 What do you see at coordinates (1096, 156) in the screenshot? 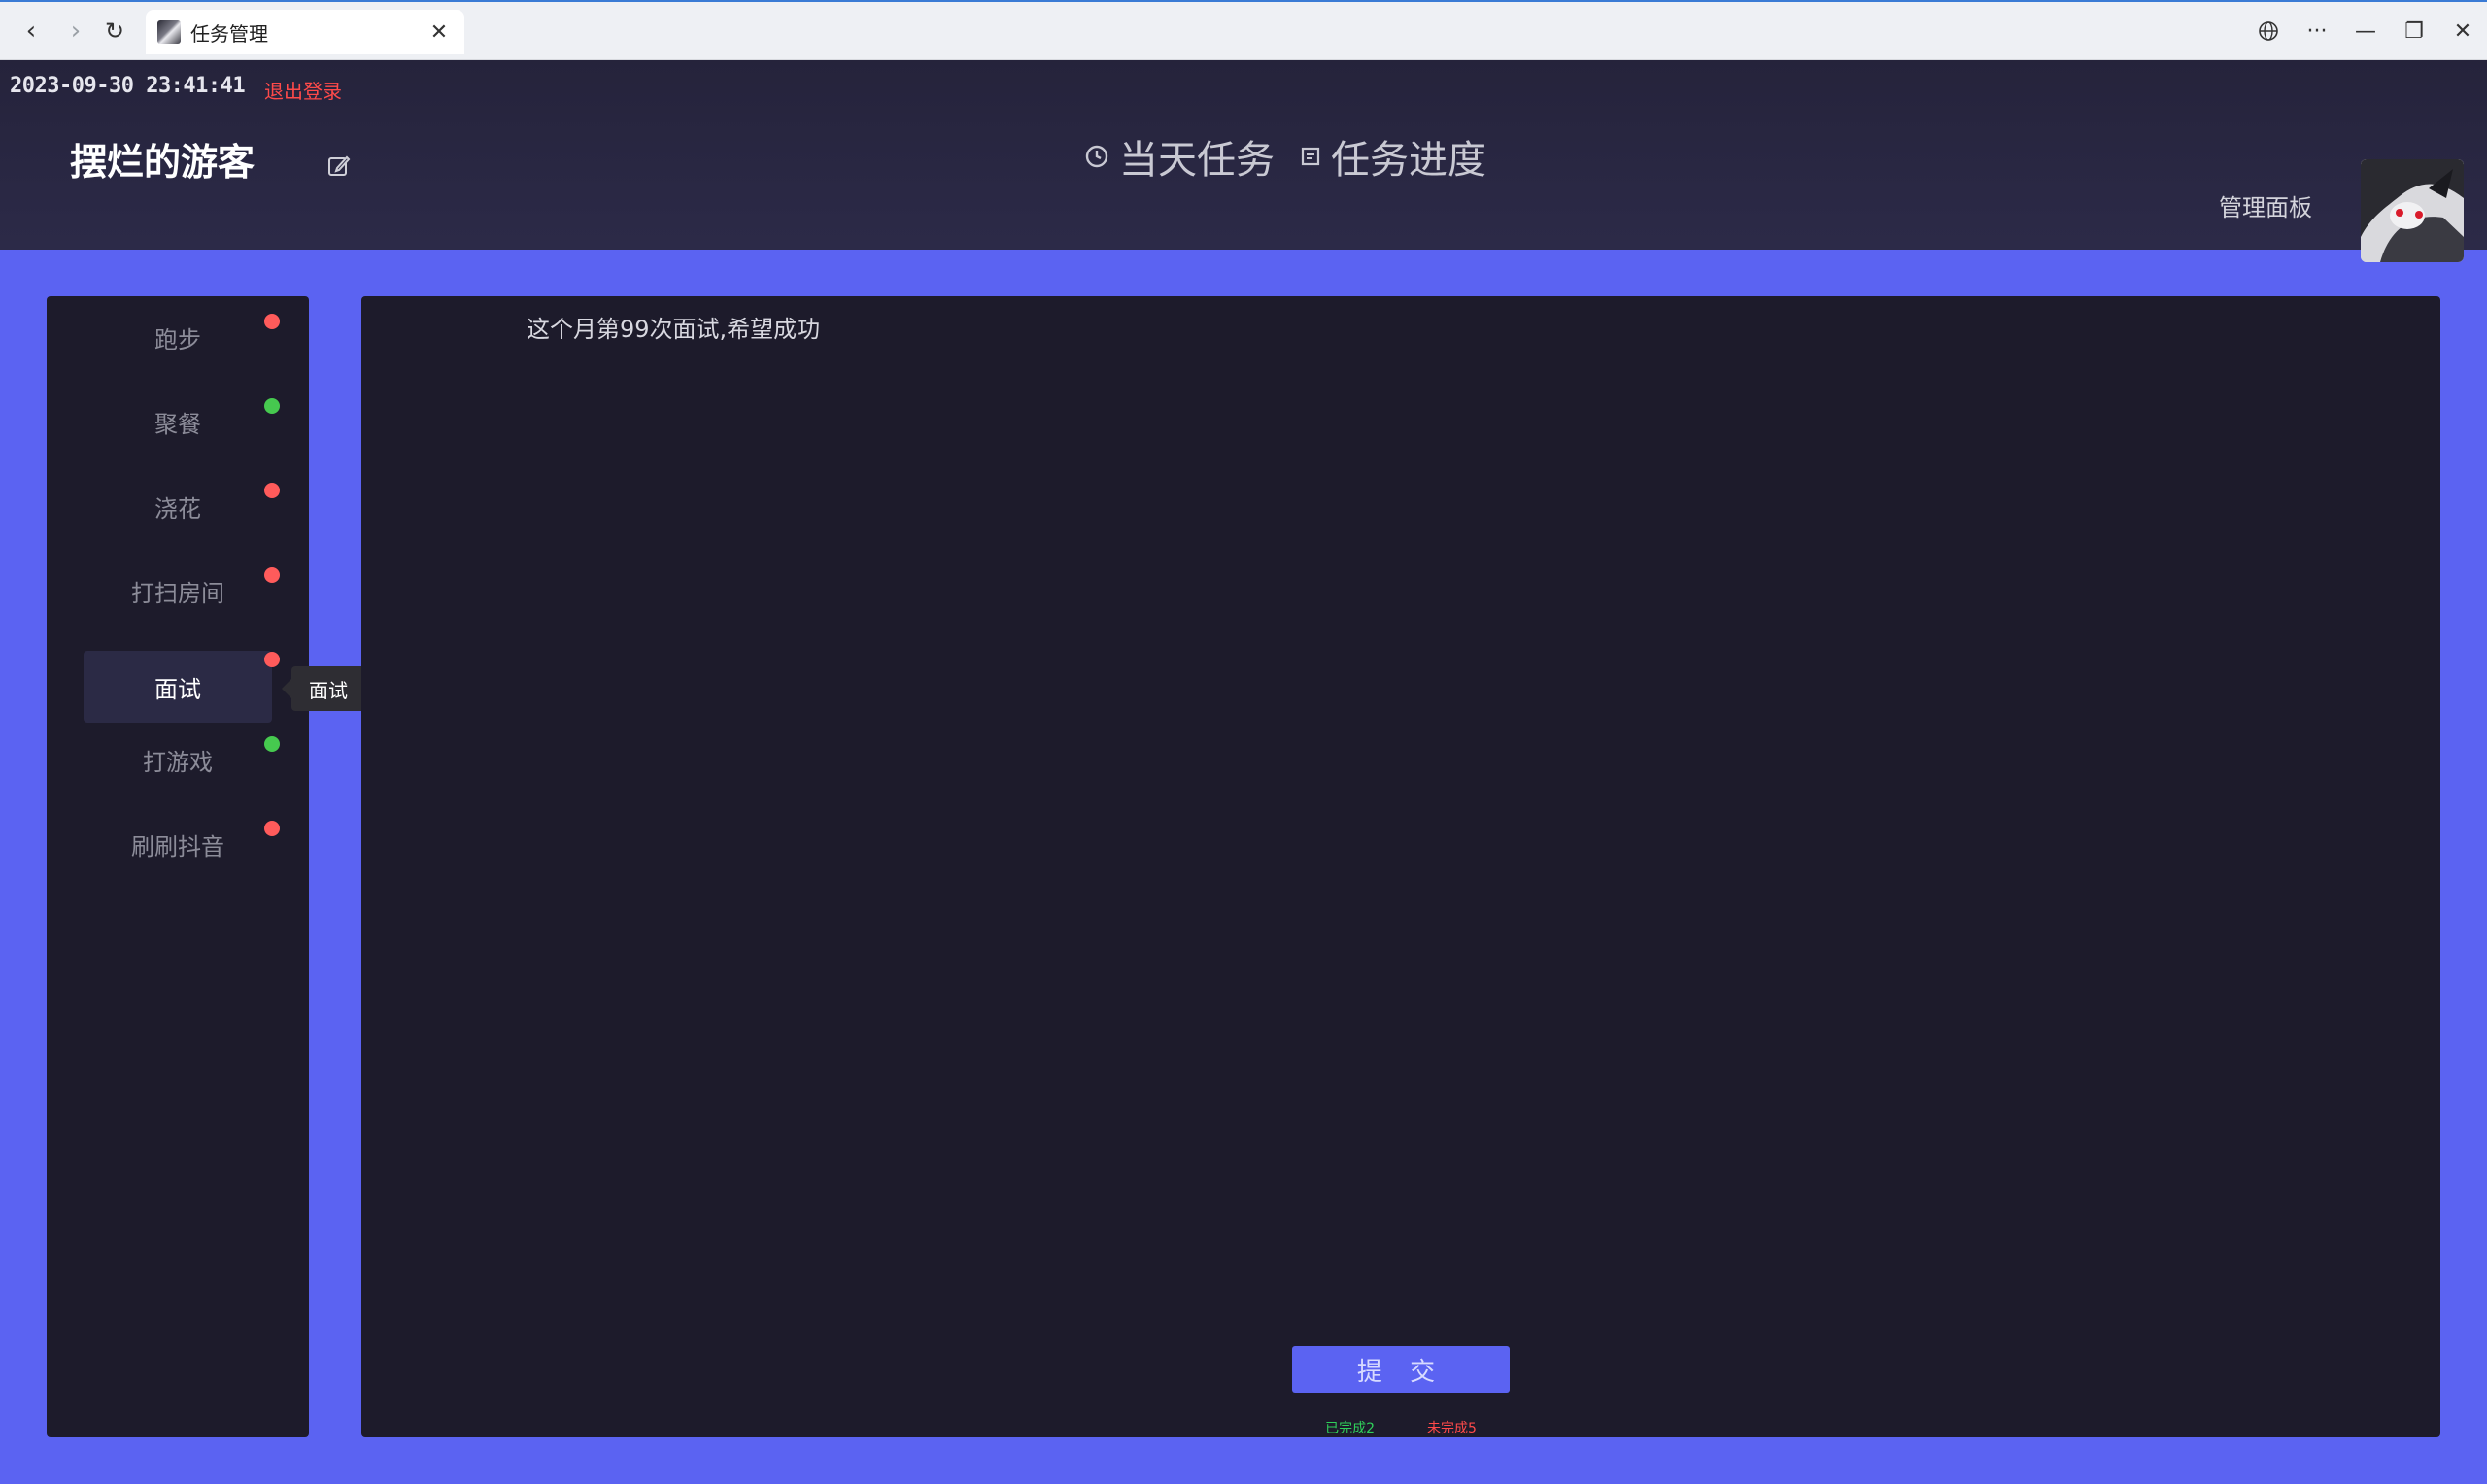
I see `clock-icon` at bounding box center [1096, 156].